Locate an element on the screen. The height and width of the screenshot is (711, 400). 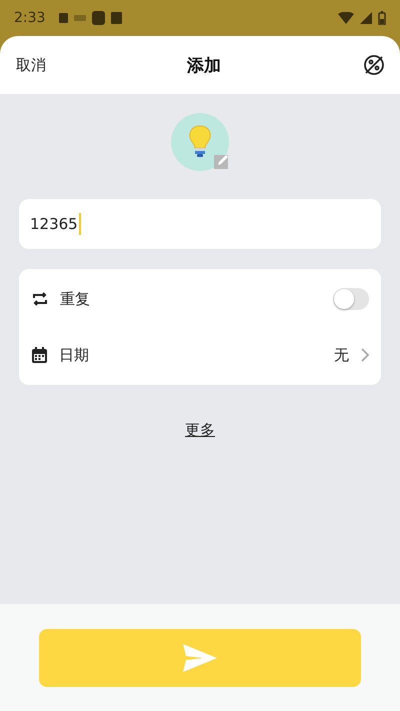
send-button is located at coordinates (200, 657).